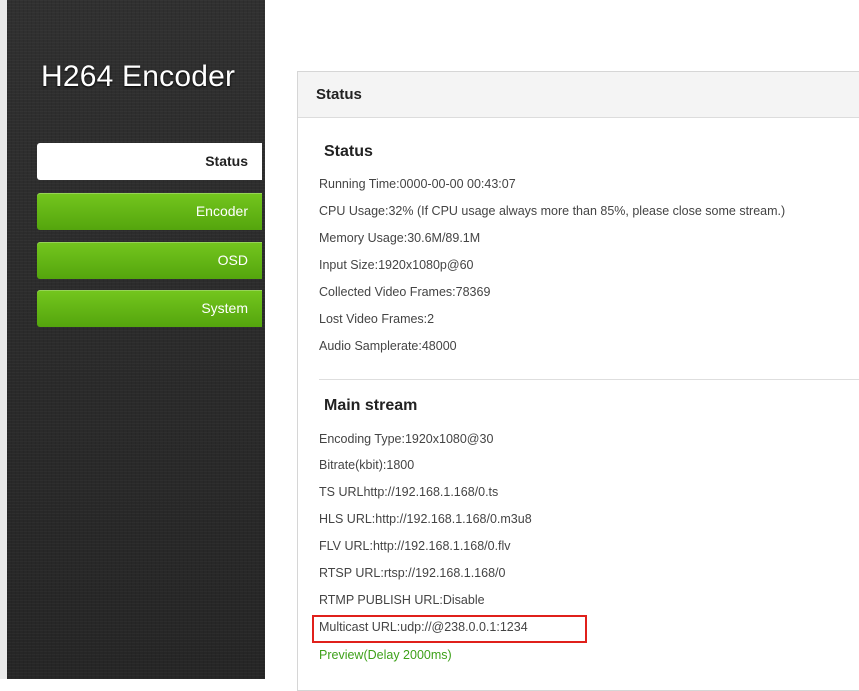 This screenshot has height=691, width=859. What do you see at coordinates (400, 238) in the screenshot?
I see `memory-usage-text: Memory Usage:30.6M/89.1M` at bounding box center [400, 238].